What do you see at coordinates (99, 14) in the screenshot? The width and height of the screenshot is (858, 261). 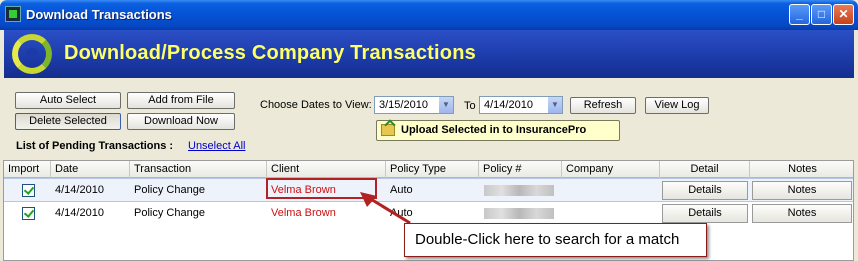 I see `window-title: Download Transactions` at bounding box center [99, 14].